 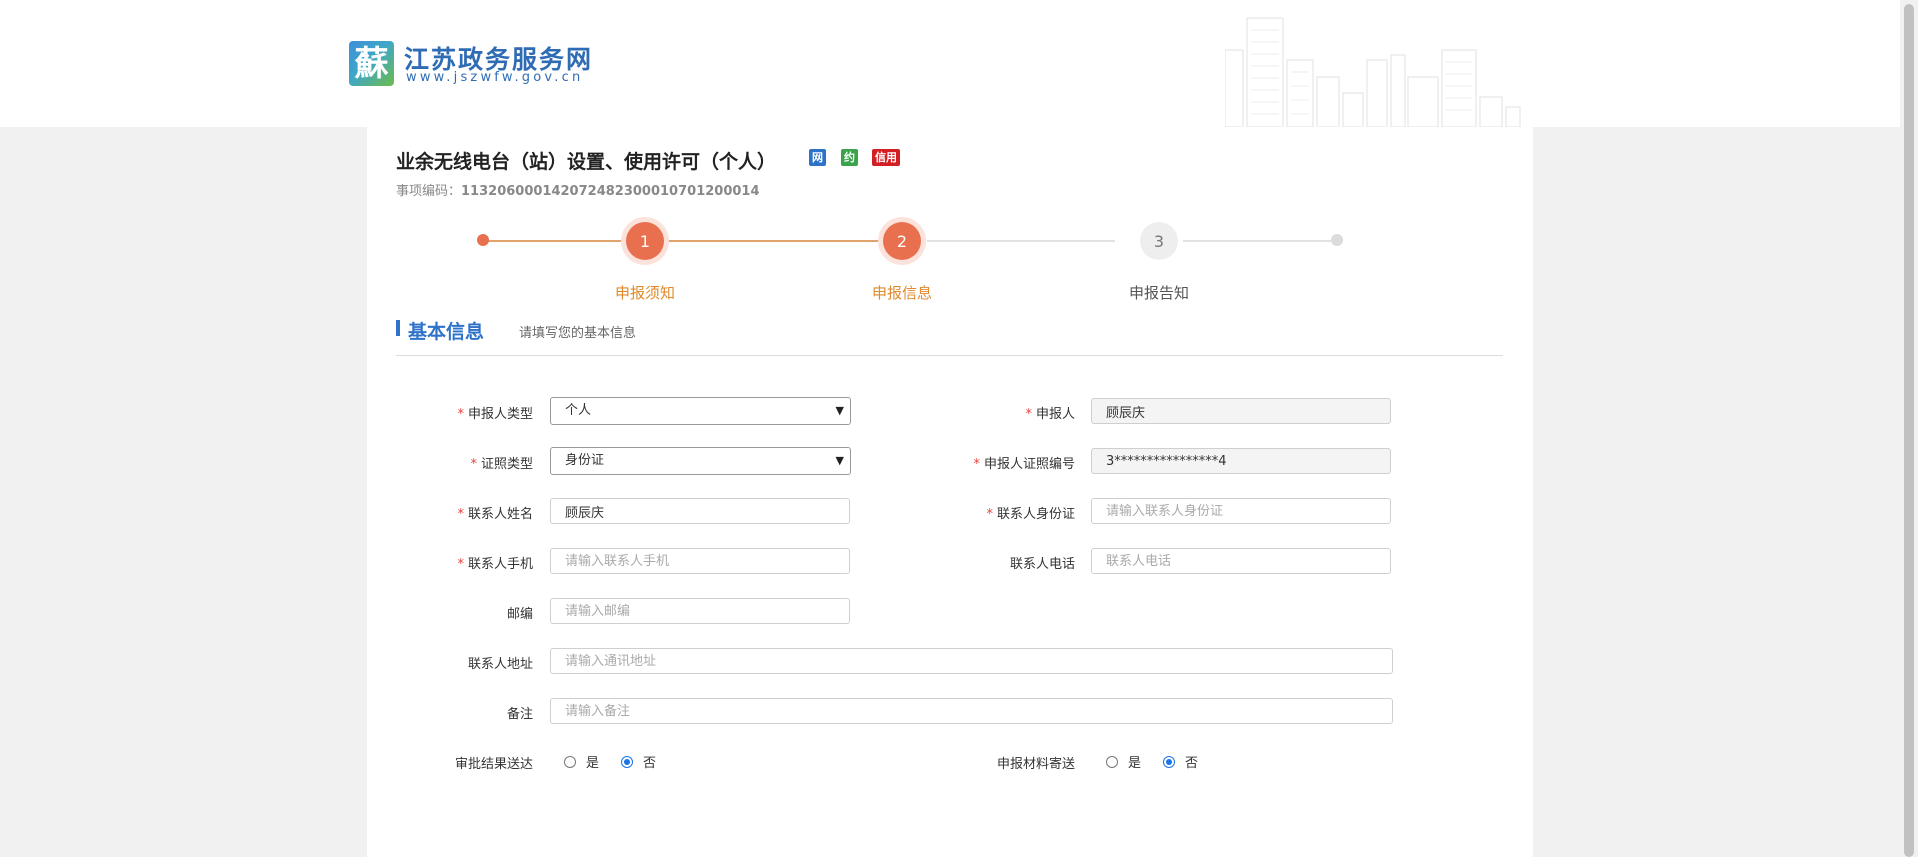 I want to click on contact-id-label-text: 联系人身份证, so click(x=1035, y=514).